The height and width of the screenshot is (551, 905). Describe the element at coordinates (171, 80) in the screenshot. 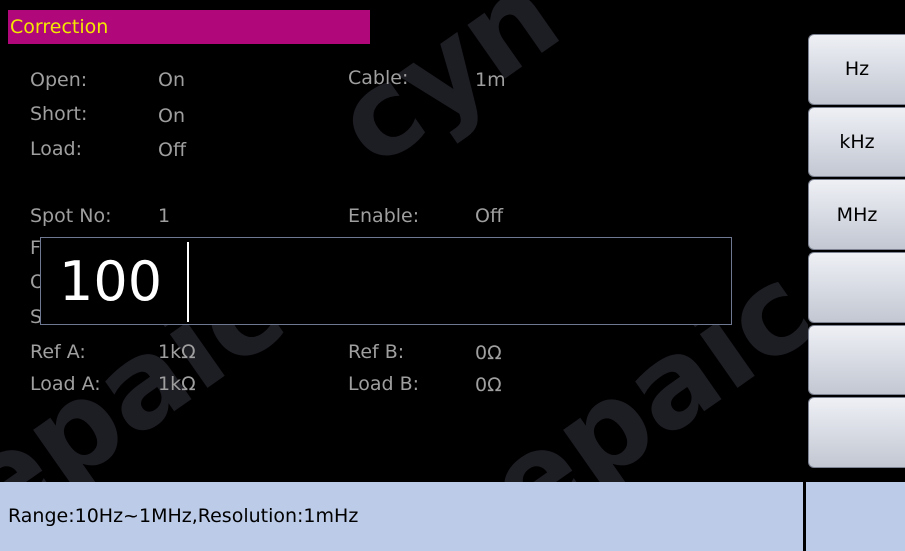

I see `open-value: On` at that location.